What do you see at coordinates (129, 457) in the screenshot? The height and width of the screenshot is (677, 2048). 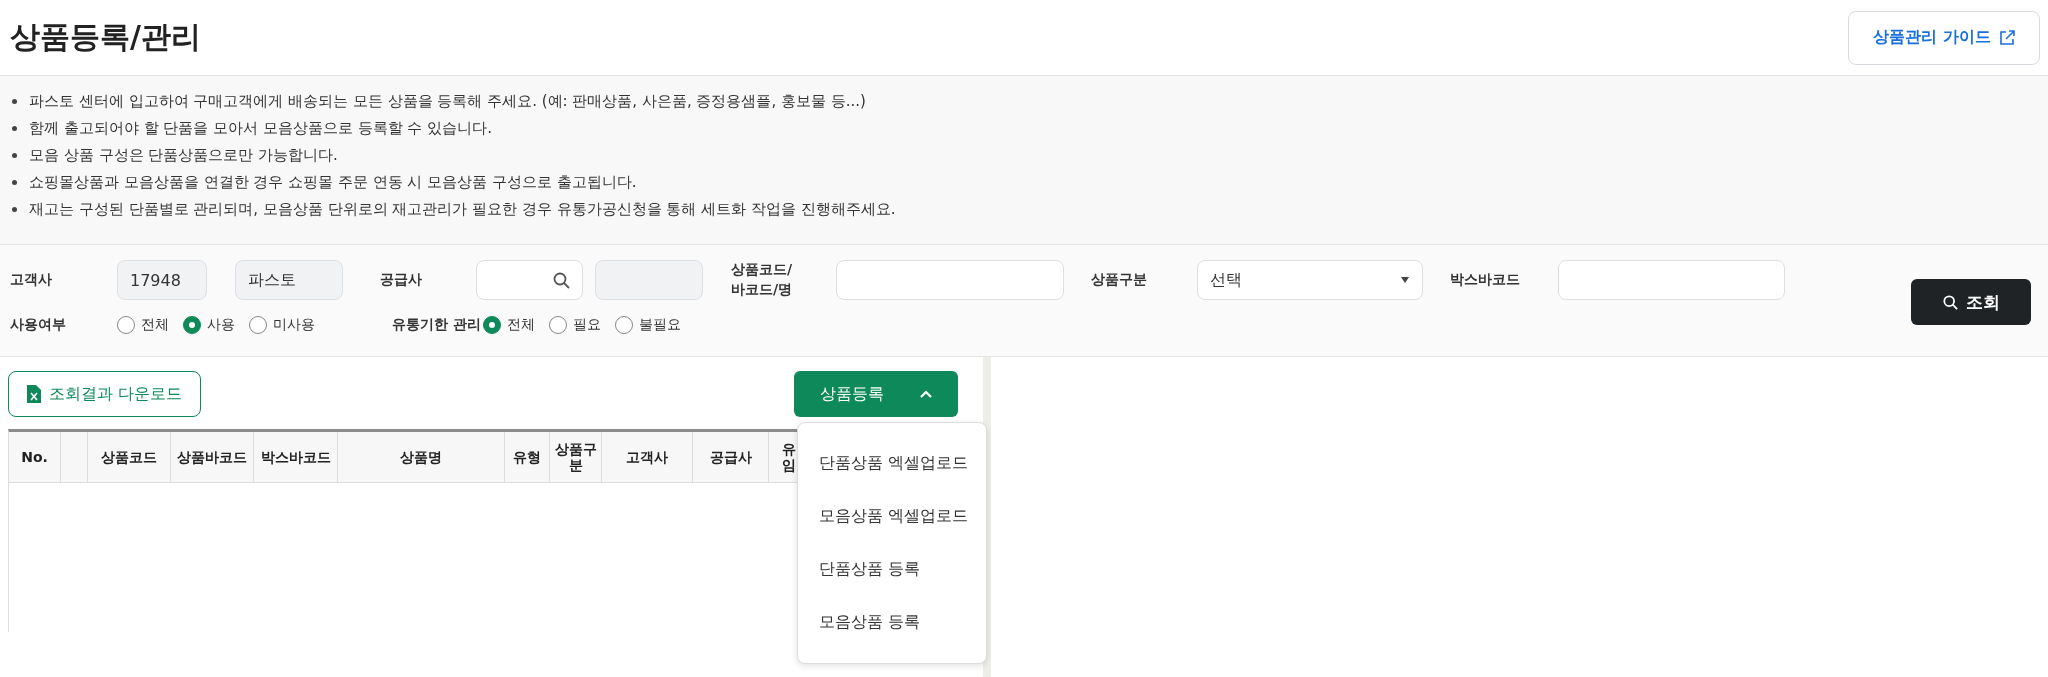 I see `column-header: 상품코드` at bounding box center [129, 457].